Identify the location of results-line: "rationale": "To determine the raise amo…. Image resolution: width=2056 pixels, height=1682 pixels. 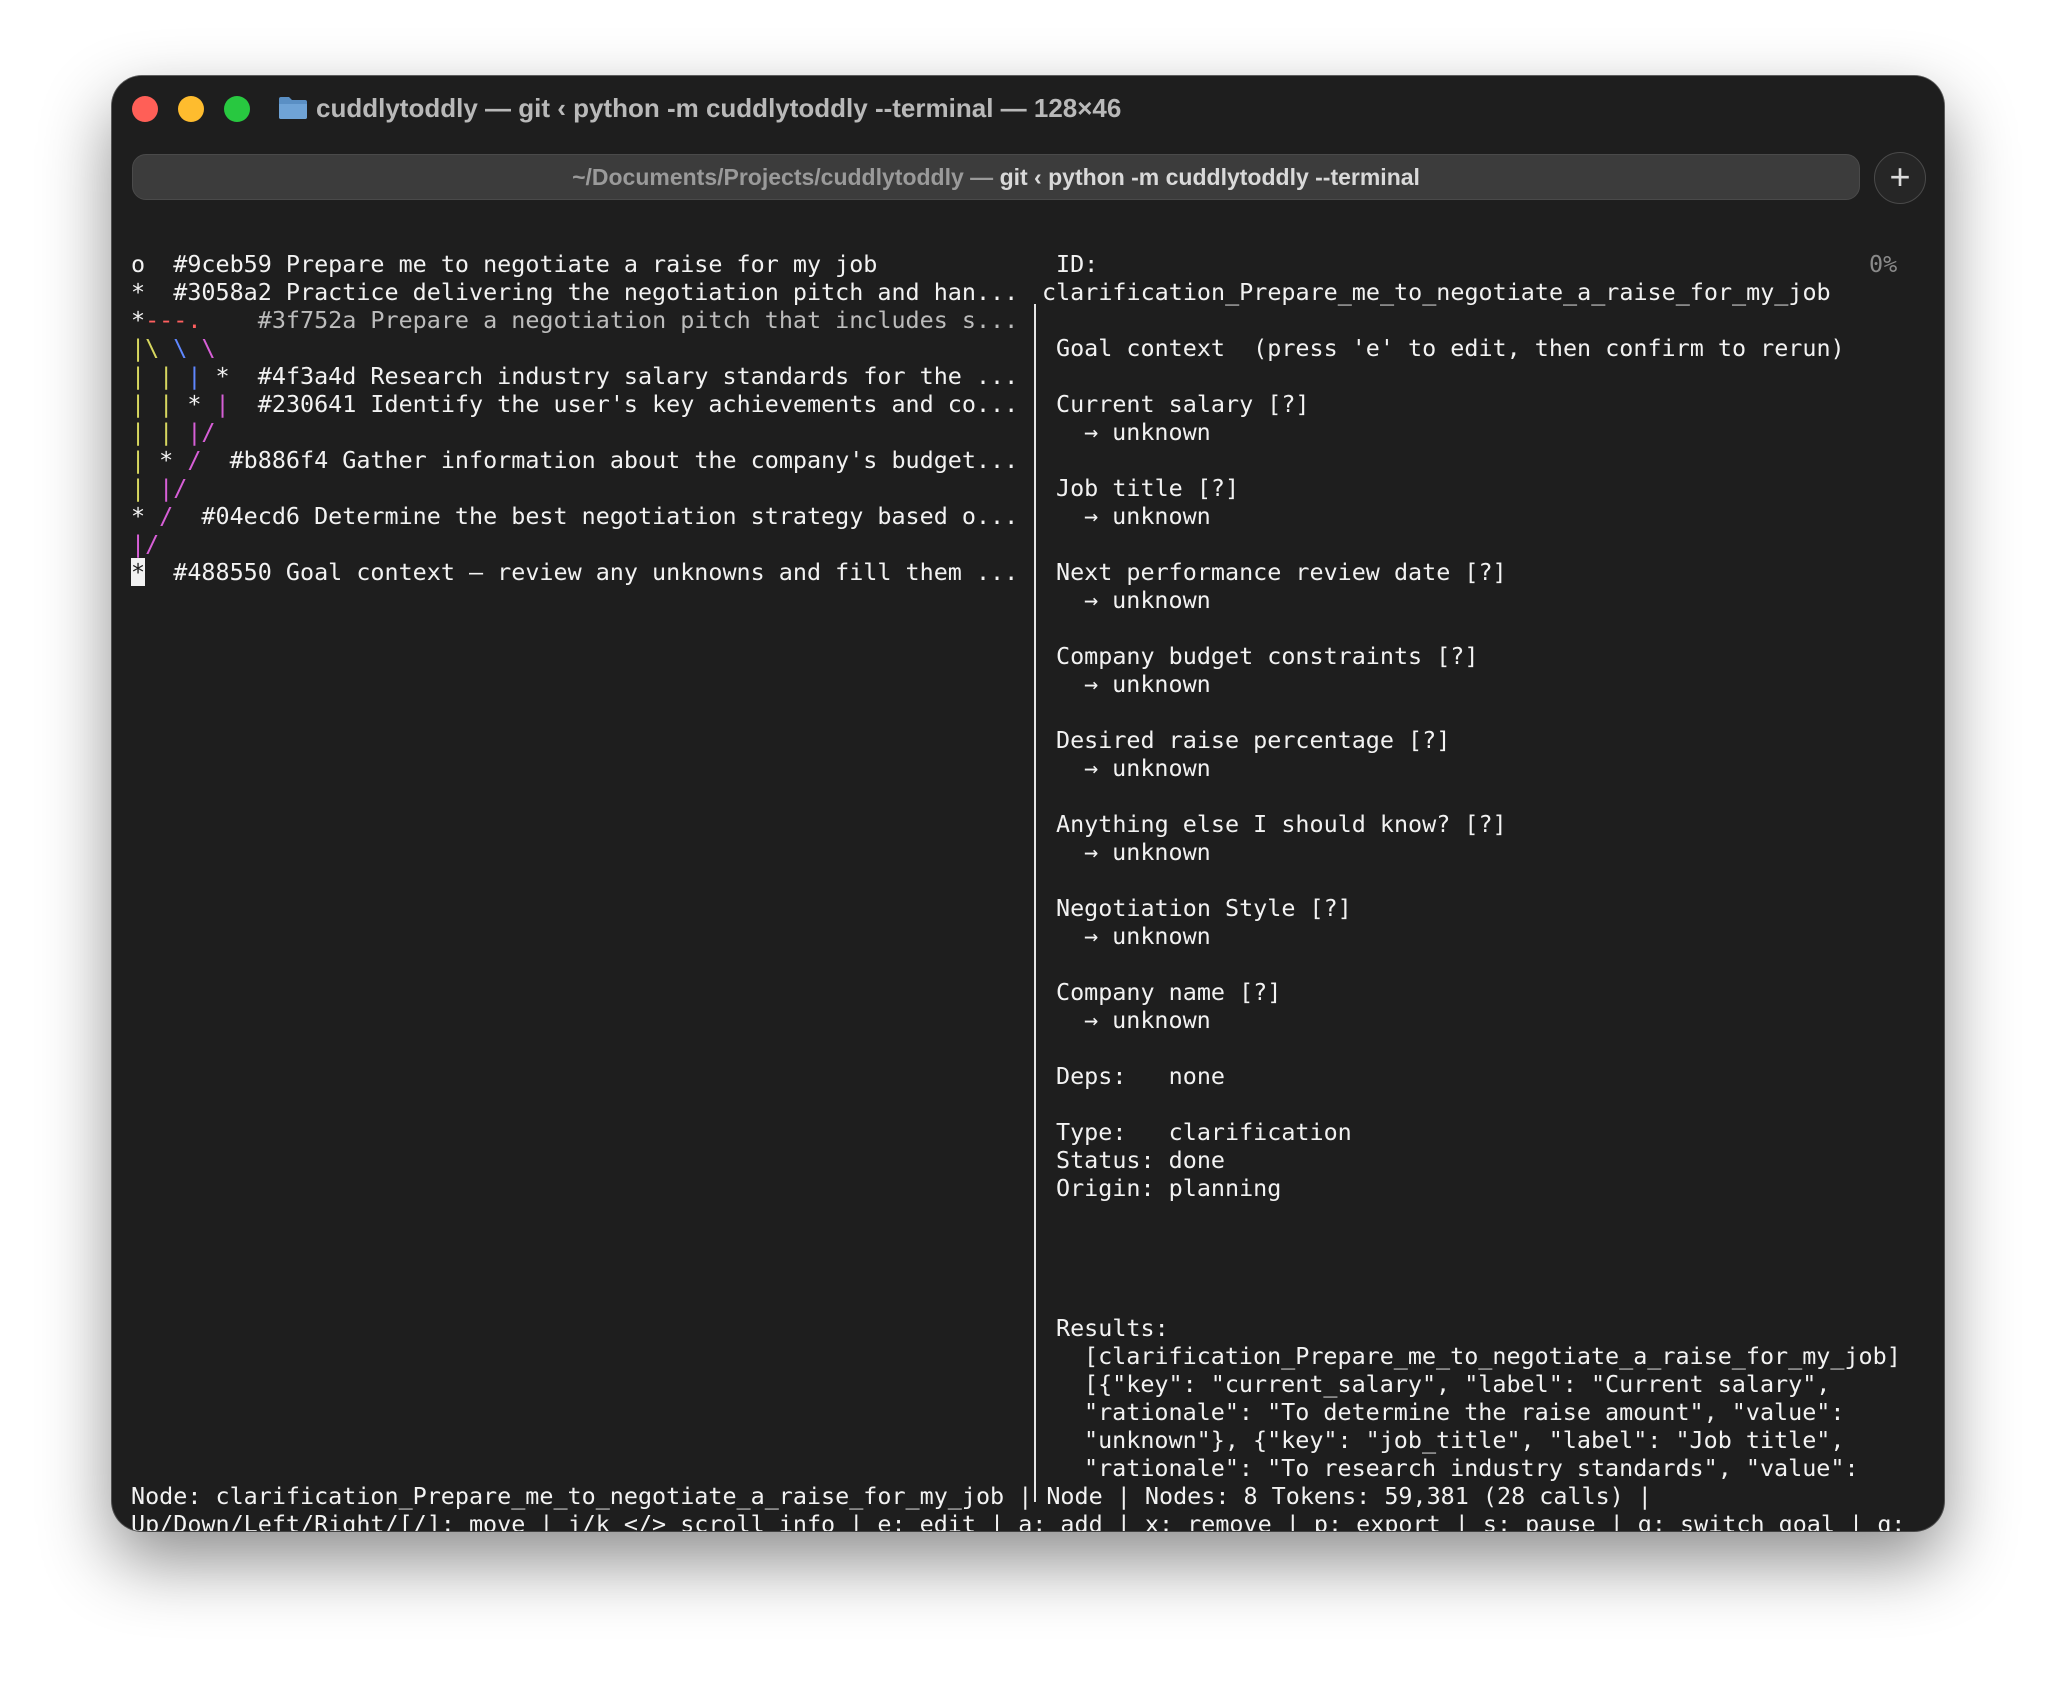
(1464, 1412).